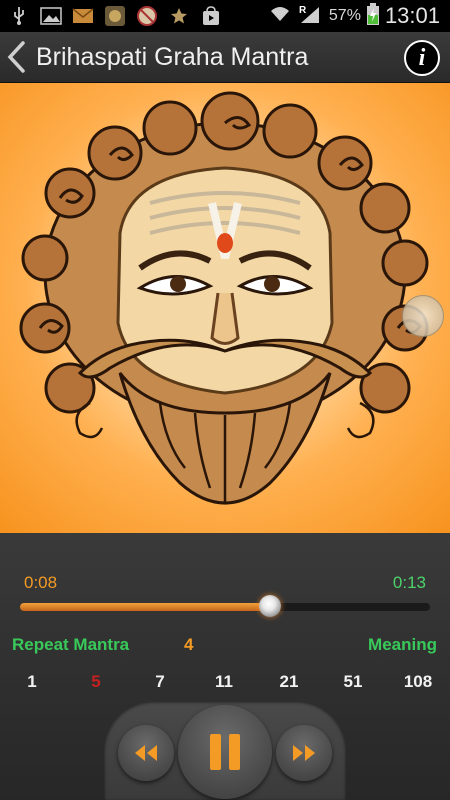 This screenshot has width=450, height=800. Describe the element at coordinates (71, 644) in the screenshot. I see `repeat-mantra-label: Repeat Mantra` at that location.